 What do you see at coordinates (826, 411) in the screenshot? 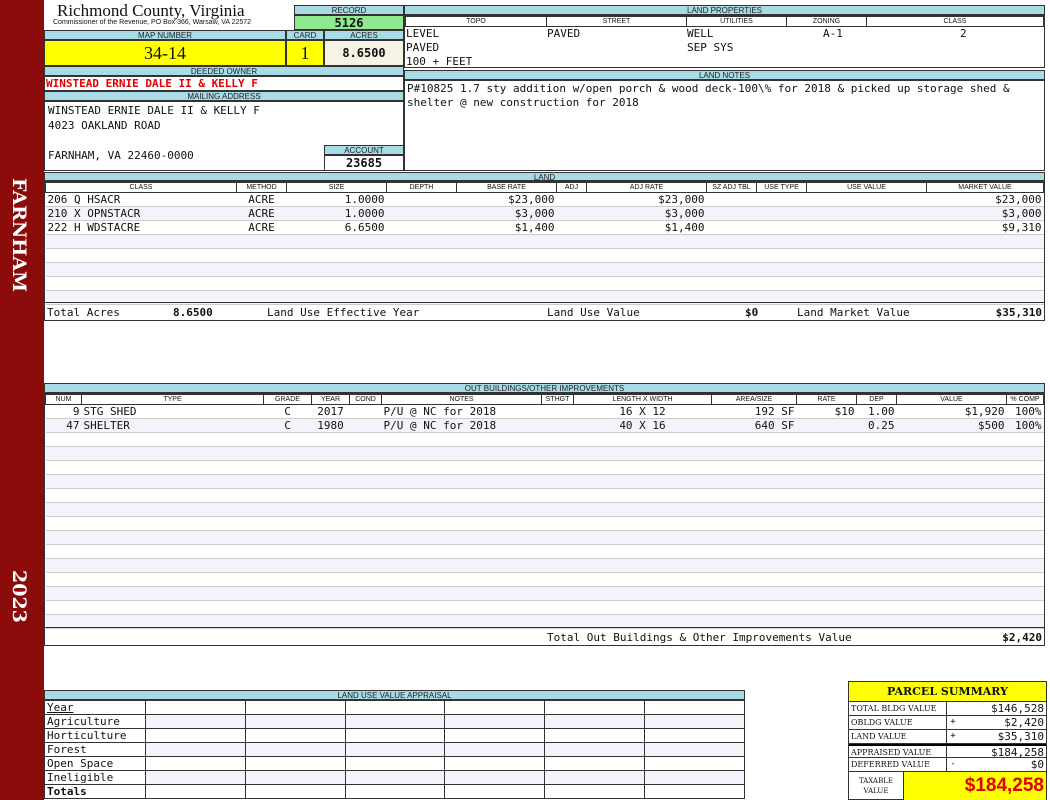
I see `outbuilding-cell: $10` at bounding box center [826, 411].